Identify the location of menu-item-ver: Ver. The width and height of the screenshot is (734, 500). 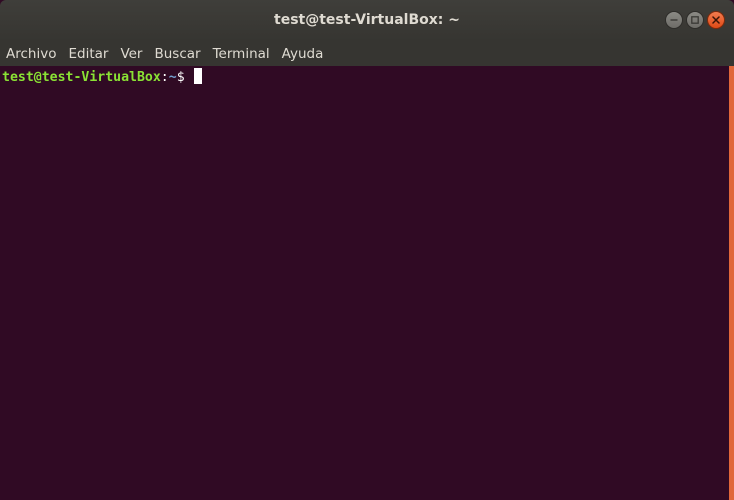
(131, 53).